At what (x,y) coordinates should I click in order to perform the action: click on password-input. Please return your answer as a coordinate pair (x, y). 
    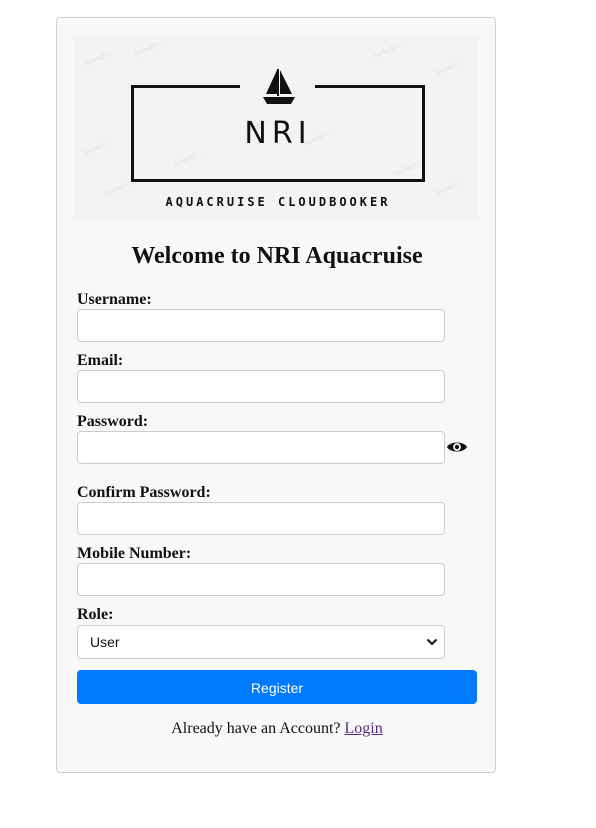
    Looking at the image, I should click on (261, 447).